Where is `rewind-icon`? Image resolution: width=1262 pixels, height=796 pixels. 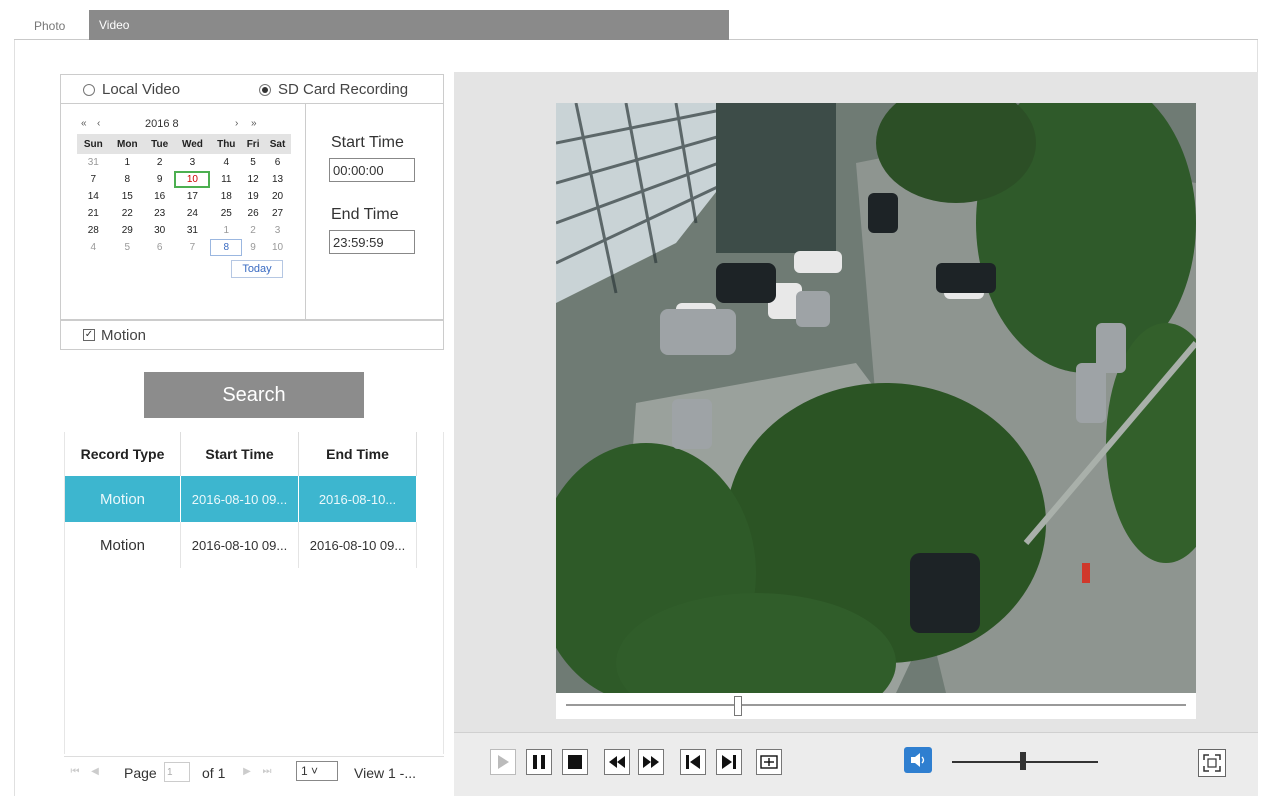 rewind-icon is located at coordinates (617, 762).